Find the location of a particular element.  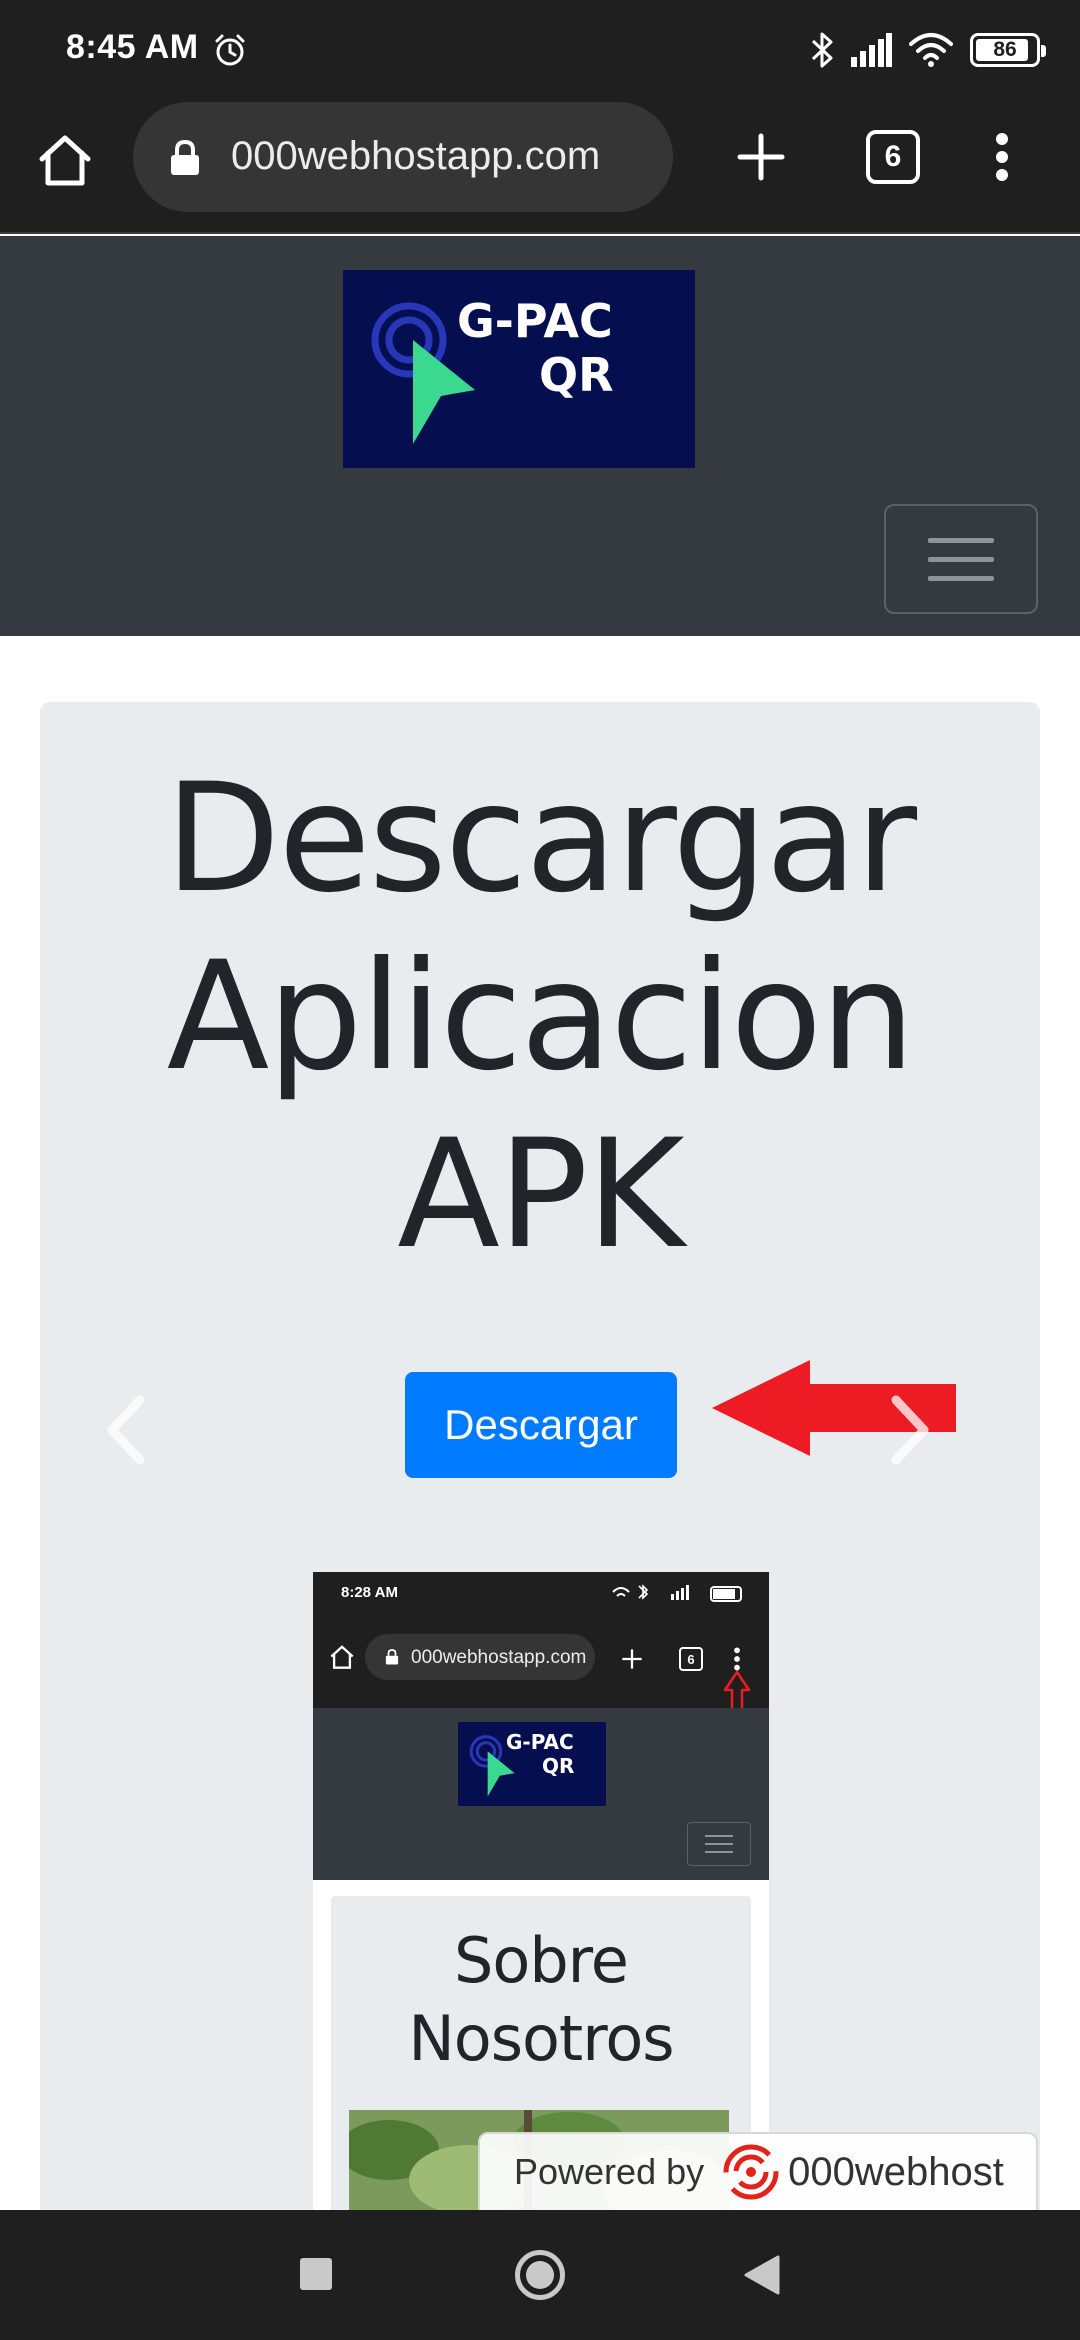

inner-site-navbar: G-PAC QR is located at coordinates (541, 1794).